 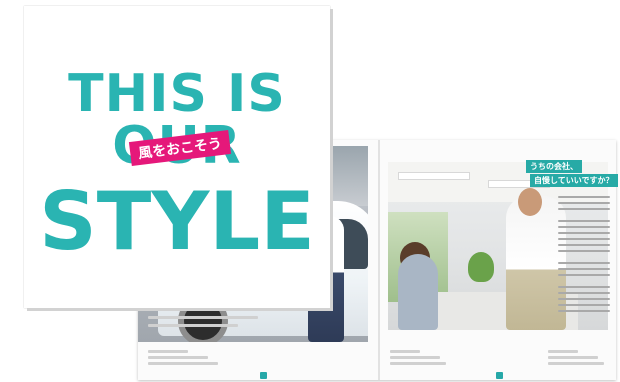 I want to click on cover-title-line-1: THIS IS, so click(x=177, y=94).